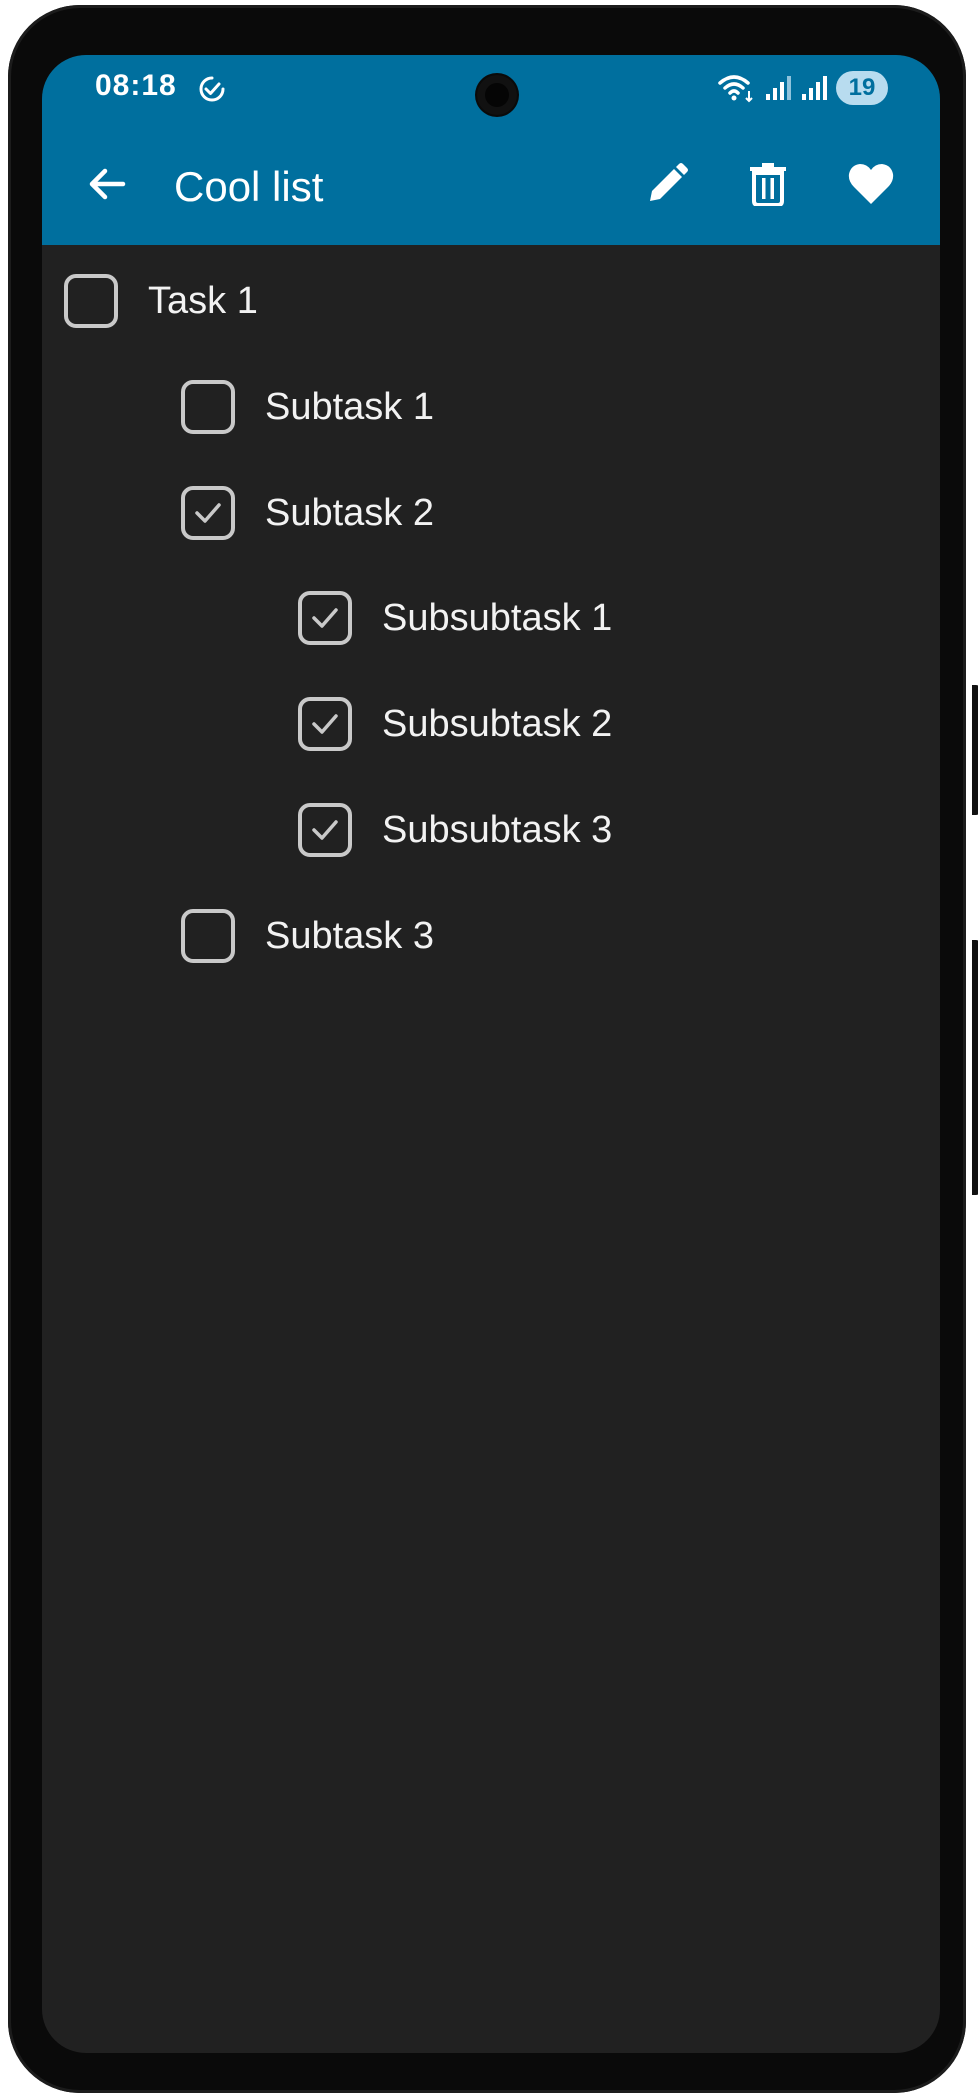 The image size is (978, 2100). Describe the element at coordinates (491, 184) in the screenshot. I see `app-bar: Cool list` at that location.